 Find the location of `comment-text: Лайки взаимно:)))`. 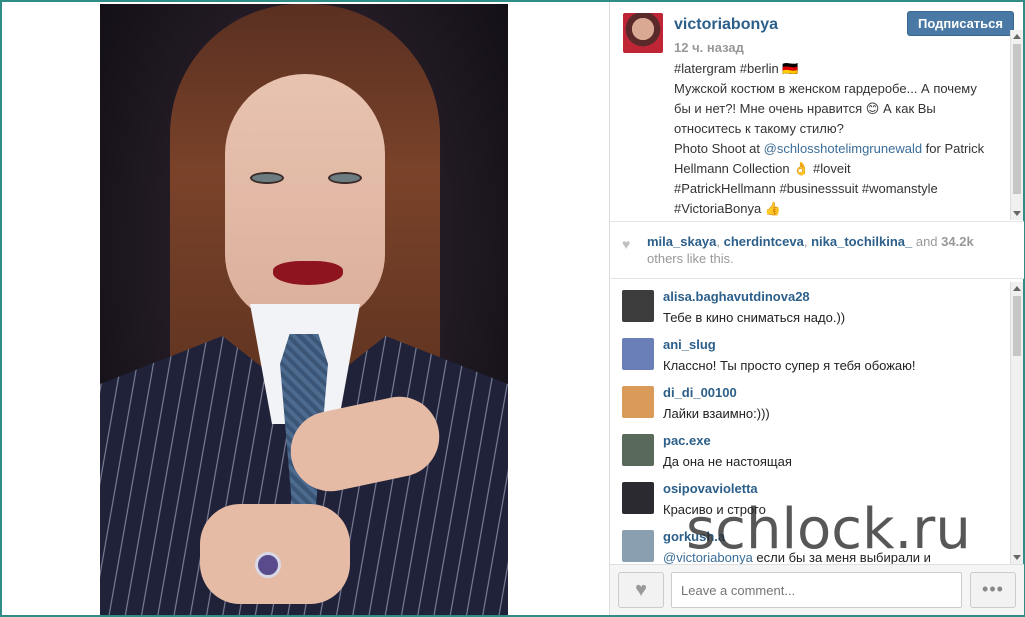

comment-text: Лайки взаимно:))) is located at coordinates (716, 413).